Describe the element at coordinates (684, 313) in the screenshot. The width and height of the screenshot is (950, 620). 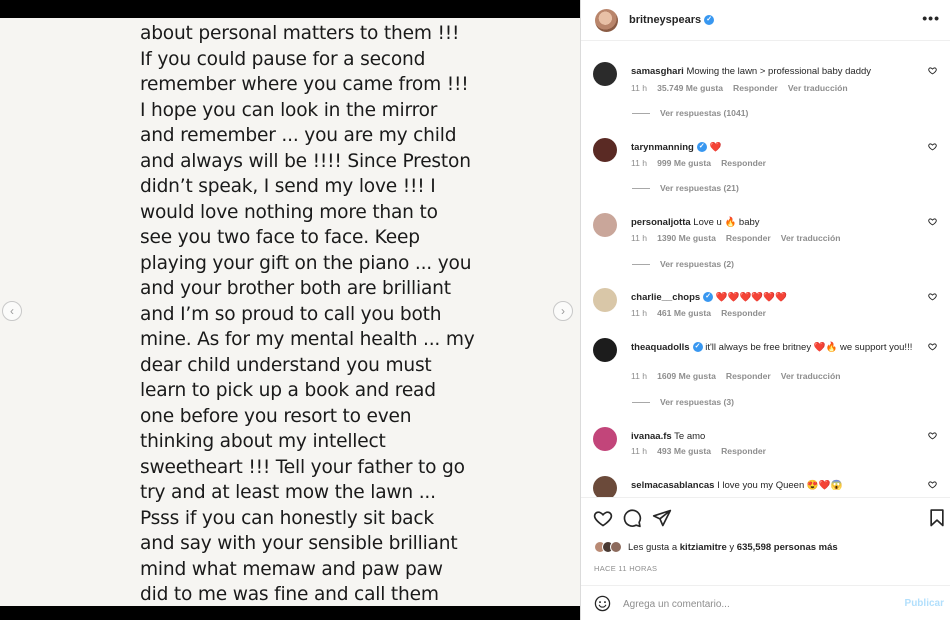
I see `comment-likes: 461 Me gusta` at that location.